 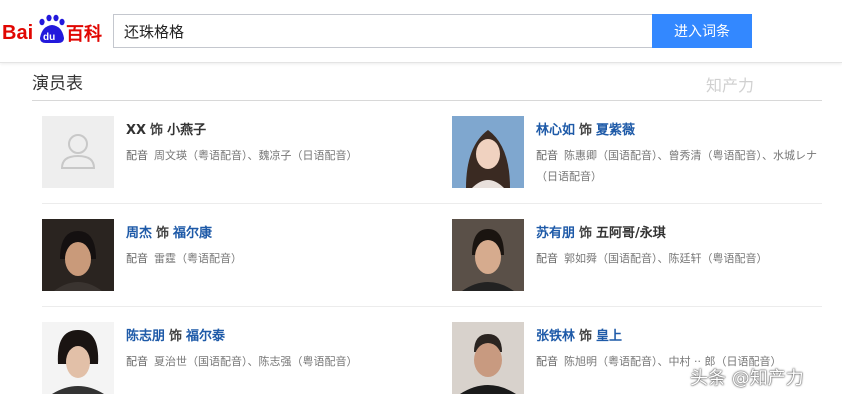 I want to click on actor-link: 苏有朋, so click(x=555, y=233).